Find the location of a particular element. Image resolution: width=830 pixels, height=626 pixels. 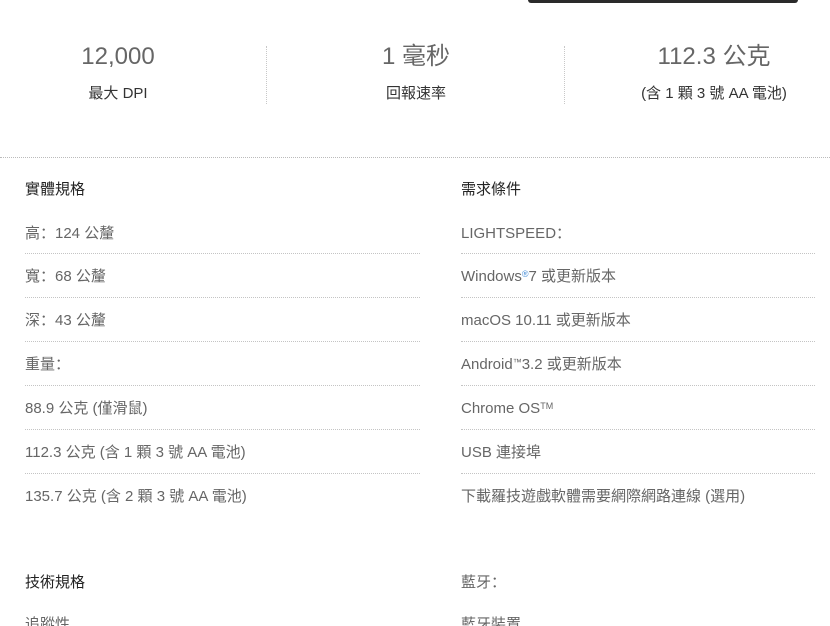

spec-row: 深：43 公釐 is located at coordinates (222, 320).